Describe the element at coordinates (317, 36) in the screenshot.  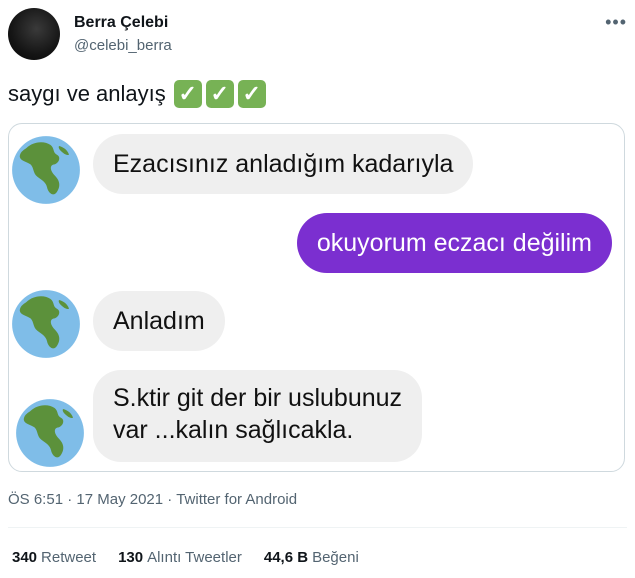
I see `tweet-header: Berra Çelebi @celebi_berra •••` at that location.